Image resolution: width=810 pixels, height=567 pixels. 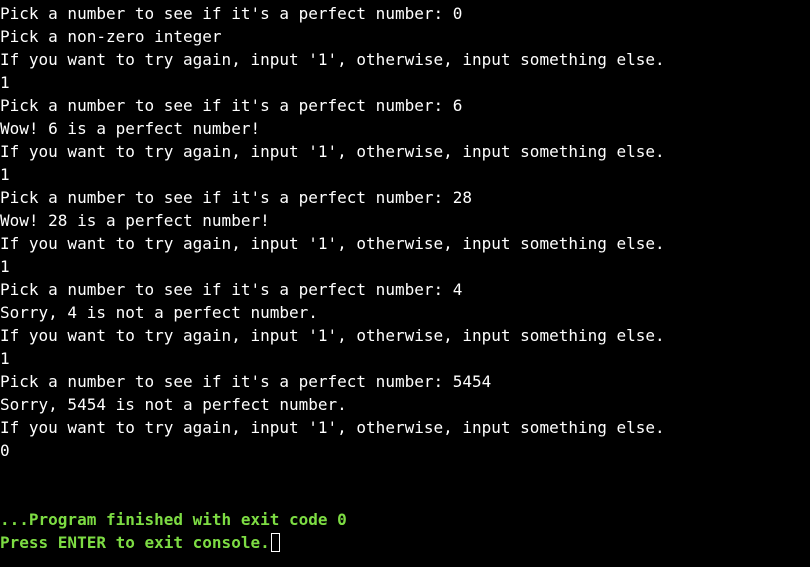 I want to click on output-line: Wow! 6 is a perfect number!, so click(x=130, y=128).